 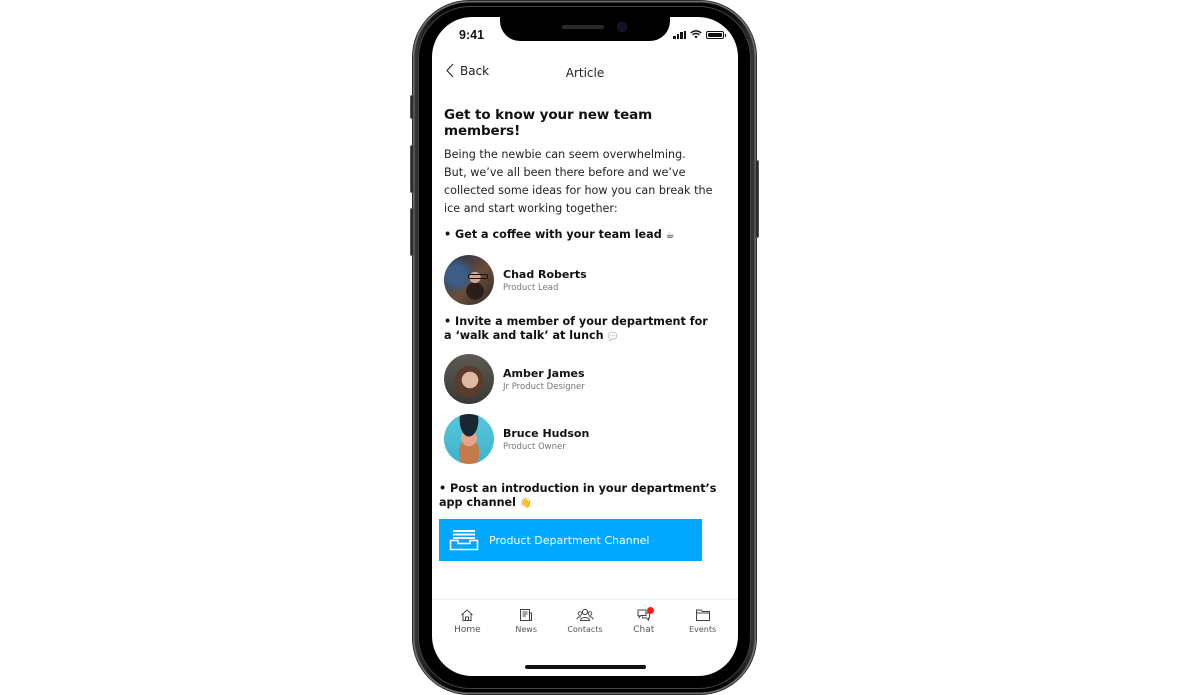 I want to click on home-icon, so click(x=467, y=615).